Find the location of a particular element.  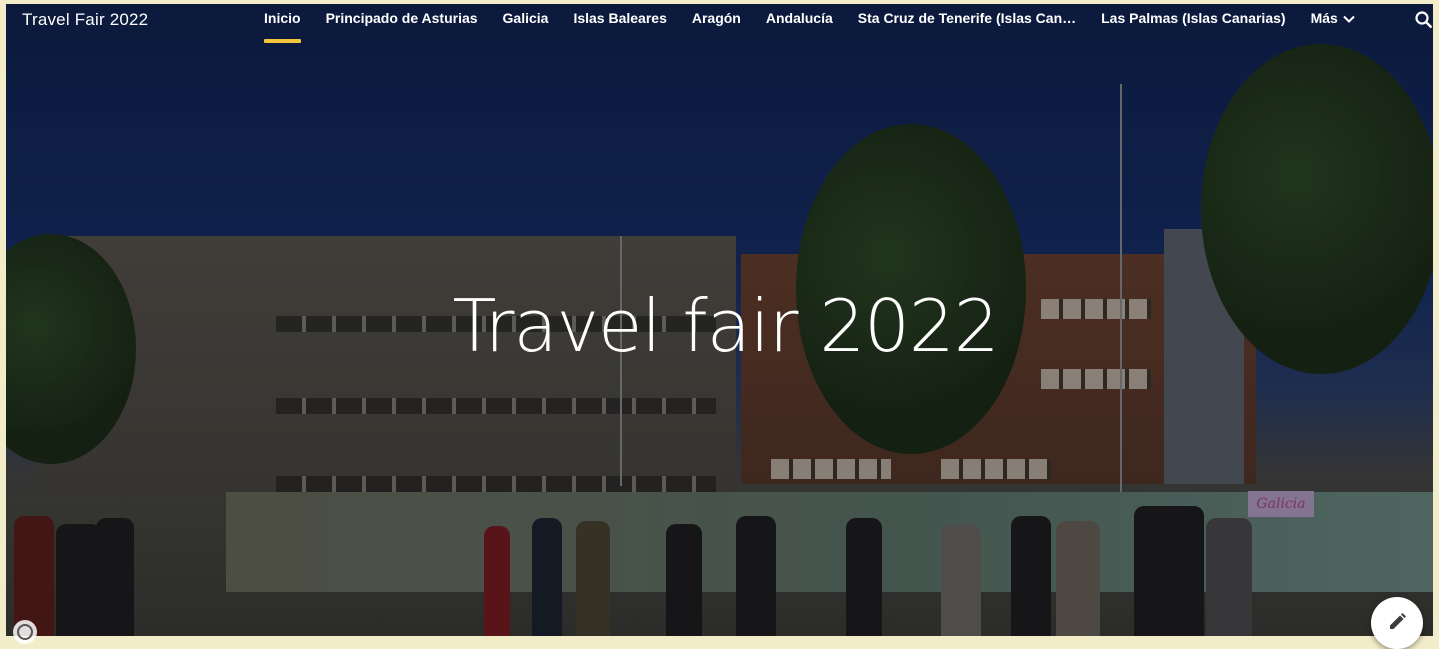

nav-item-aragon: Aragón is located at coordinates (716, 18).